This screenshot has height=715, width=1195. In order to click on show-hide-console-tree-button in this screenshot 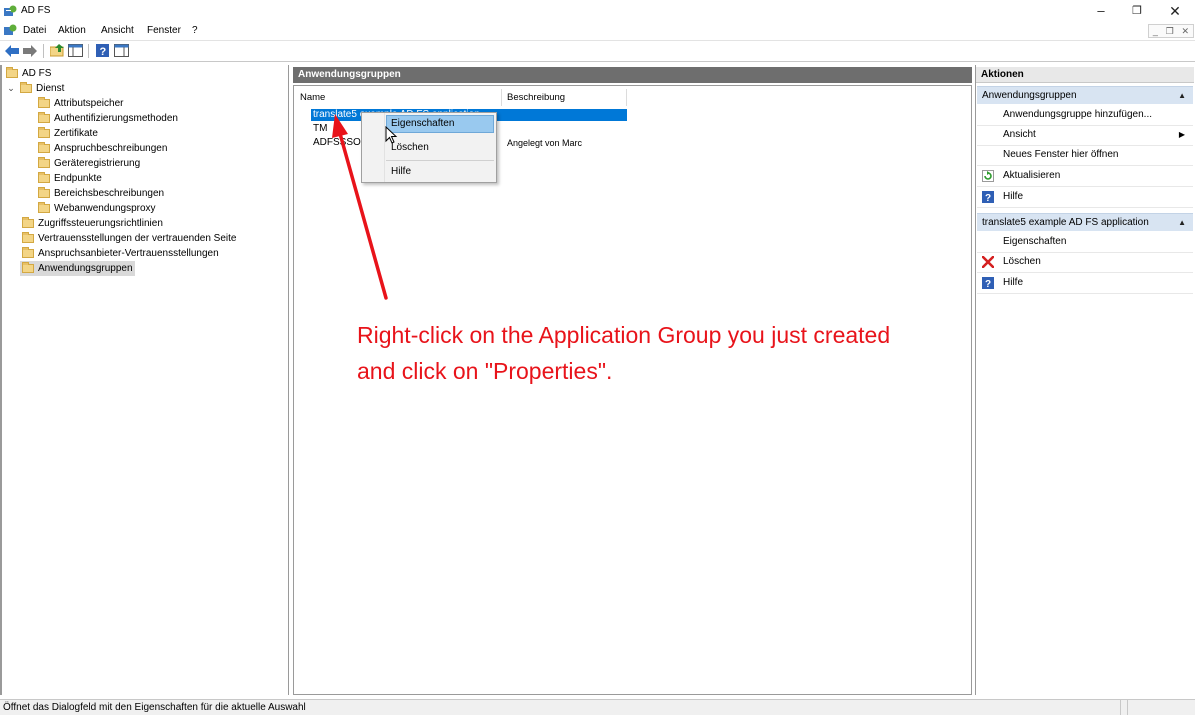, I will do `click(75, 50)`.